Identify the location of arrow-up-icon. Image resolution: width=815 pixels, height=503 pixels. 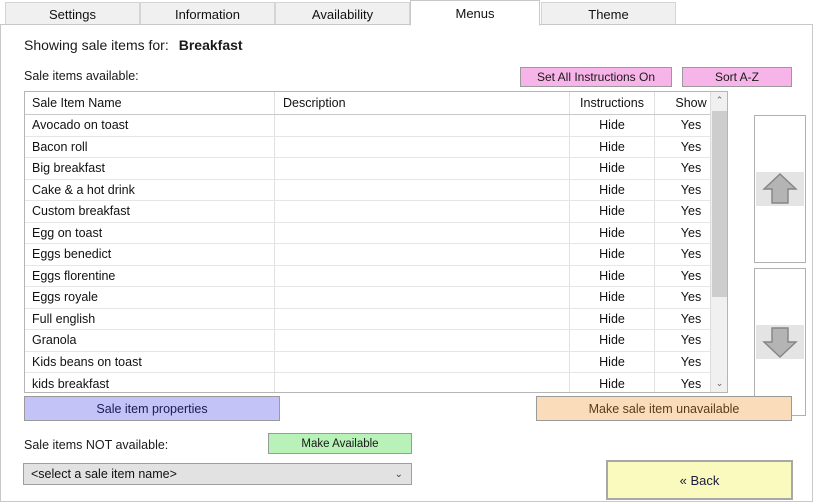
(780, 188).